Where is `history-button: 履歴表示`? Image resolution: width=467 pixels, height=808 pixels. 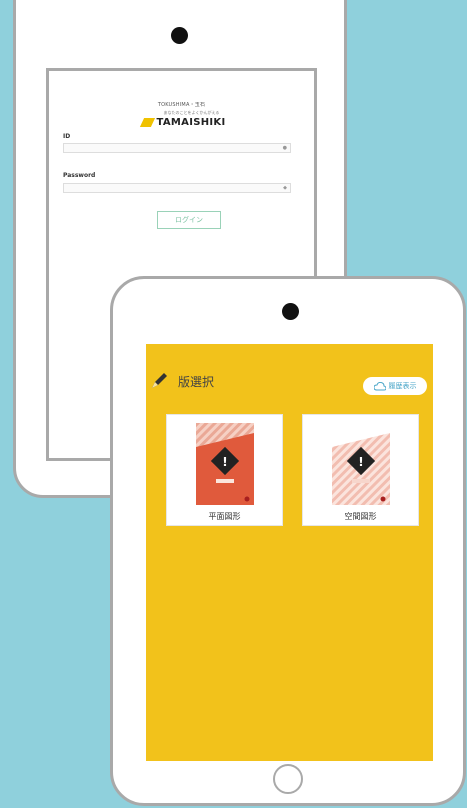 history-button: 履歴表示 is located at coordinates (395, 386).